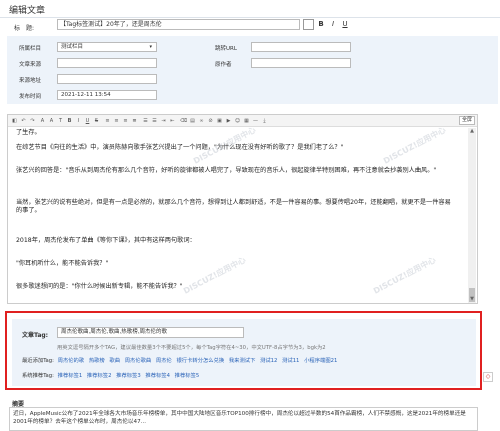 The image size is (500, 431). What do you see at coordinates (30, 81) in the screenshot?
I see `origin-url-label: 来源地址` at bounding box center [30, 81].